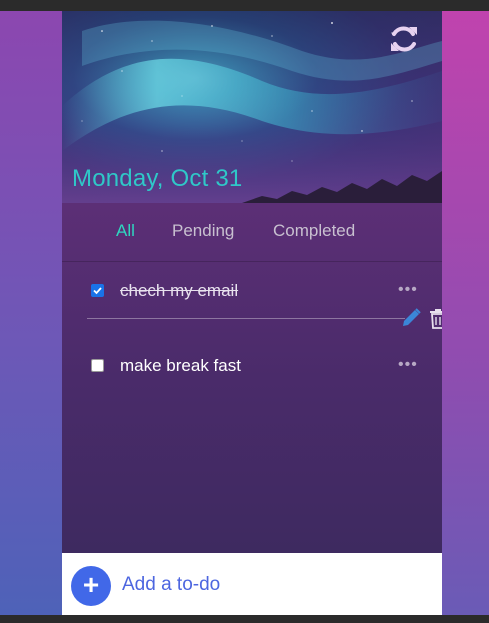 This screenshot has height=623, width=489. What do you see at coordinates (465, 313) in the screenshot?
I see `background-right` at bounding box center [465, 313].